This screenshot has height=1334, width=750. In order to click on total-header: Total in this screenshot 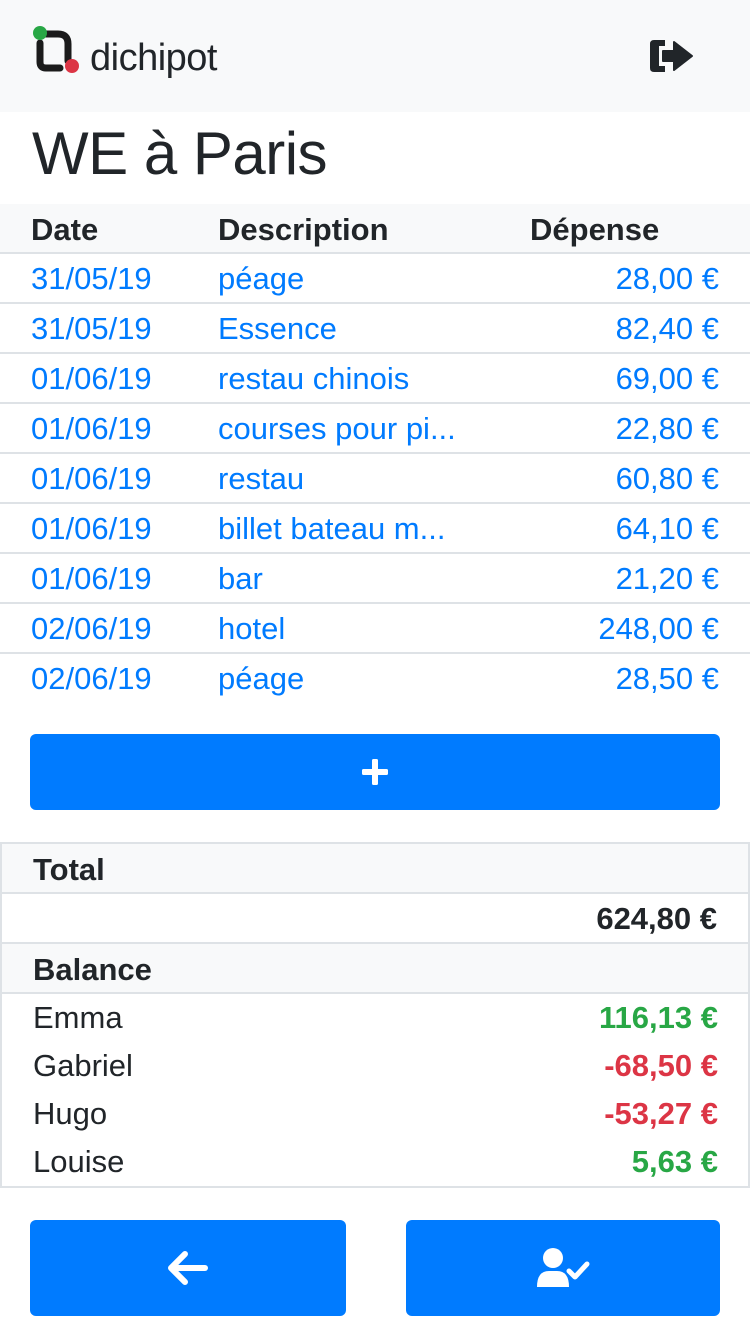, I will do `click(375, 869)`.